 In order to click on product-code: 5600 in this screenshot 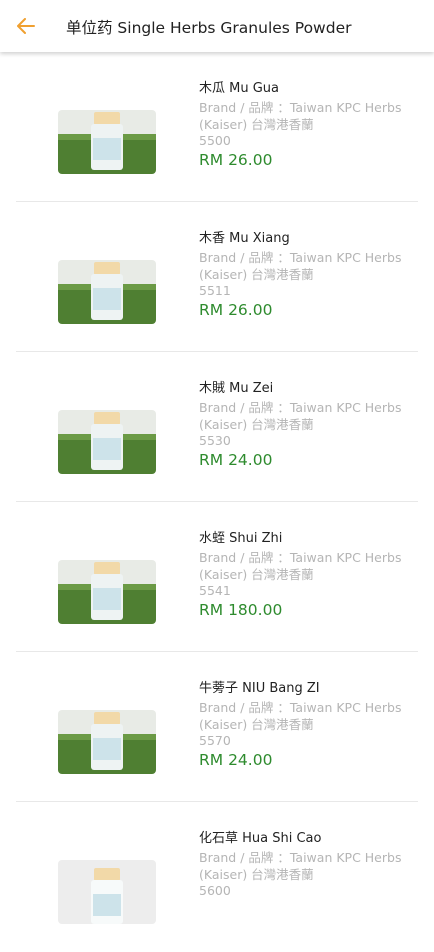, I will do `click(215, 890)`.